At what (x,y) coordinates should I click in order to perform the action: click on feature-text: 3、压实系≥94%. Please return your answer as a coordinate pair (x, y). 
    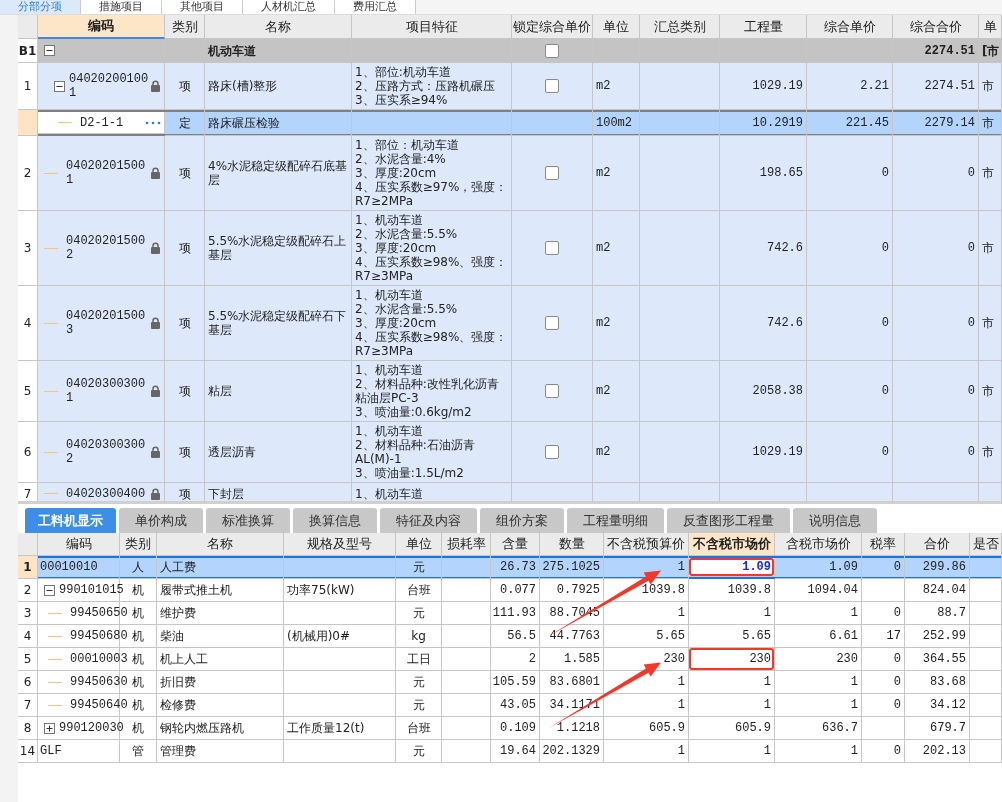
    Looking at the image, I should click on (401, 100).